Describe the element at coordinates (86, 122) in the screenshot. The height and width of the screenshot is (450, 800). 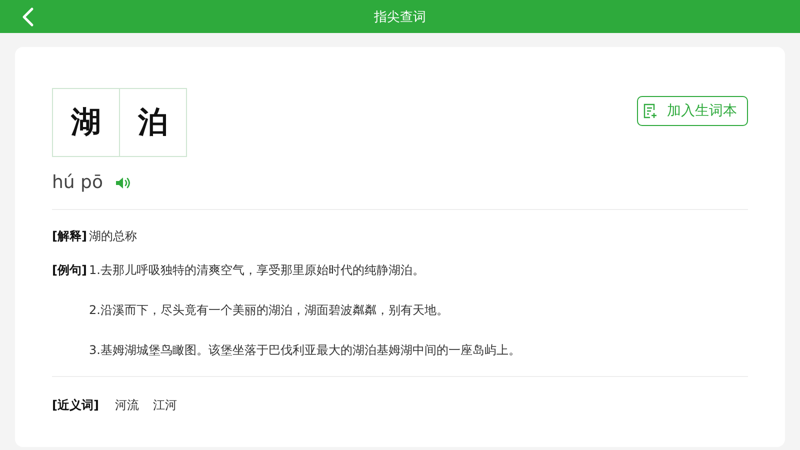
I see `character-cell: 湖` at that location.